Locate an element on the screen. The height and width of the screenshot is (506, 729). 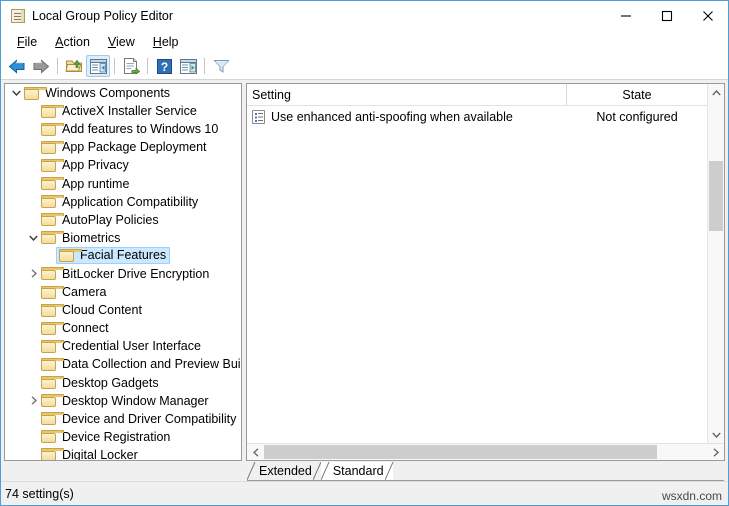
tree-item: ActiveX Installer Service is located at coordinates (123, 111).